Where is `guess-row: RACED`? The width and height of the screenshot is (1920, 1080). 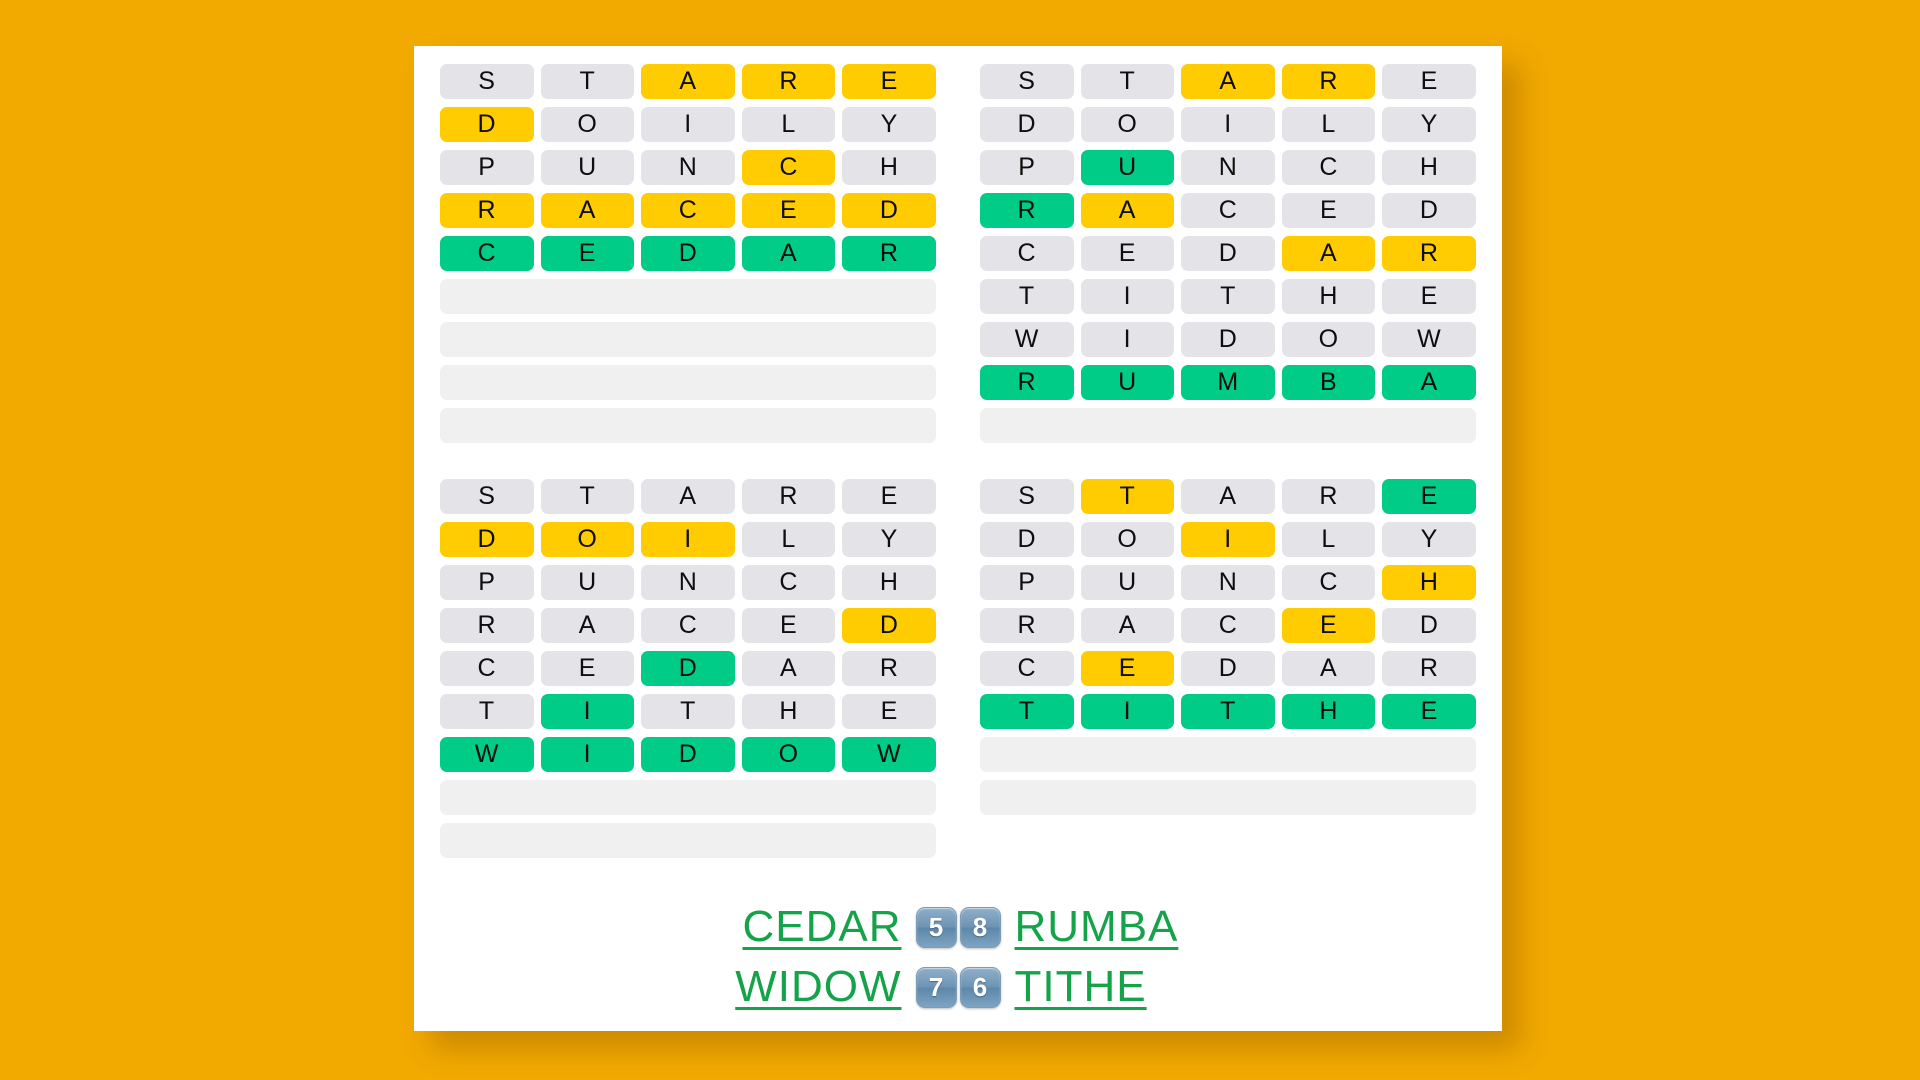
guess-row: RACED is located at coordinates (1228, 625).